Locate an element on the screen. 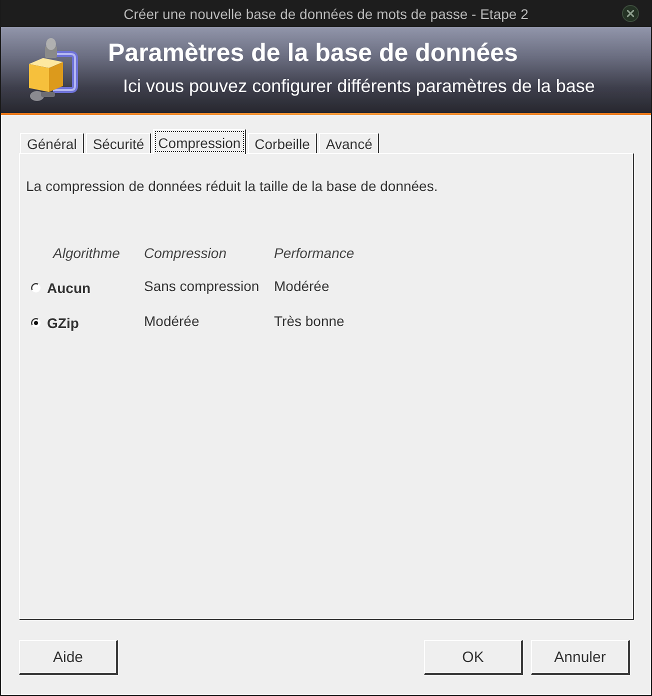  tab: Avancé is located at coordinates (349, 143).